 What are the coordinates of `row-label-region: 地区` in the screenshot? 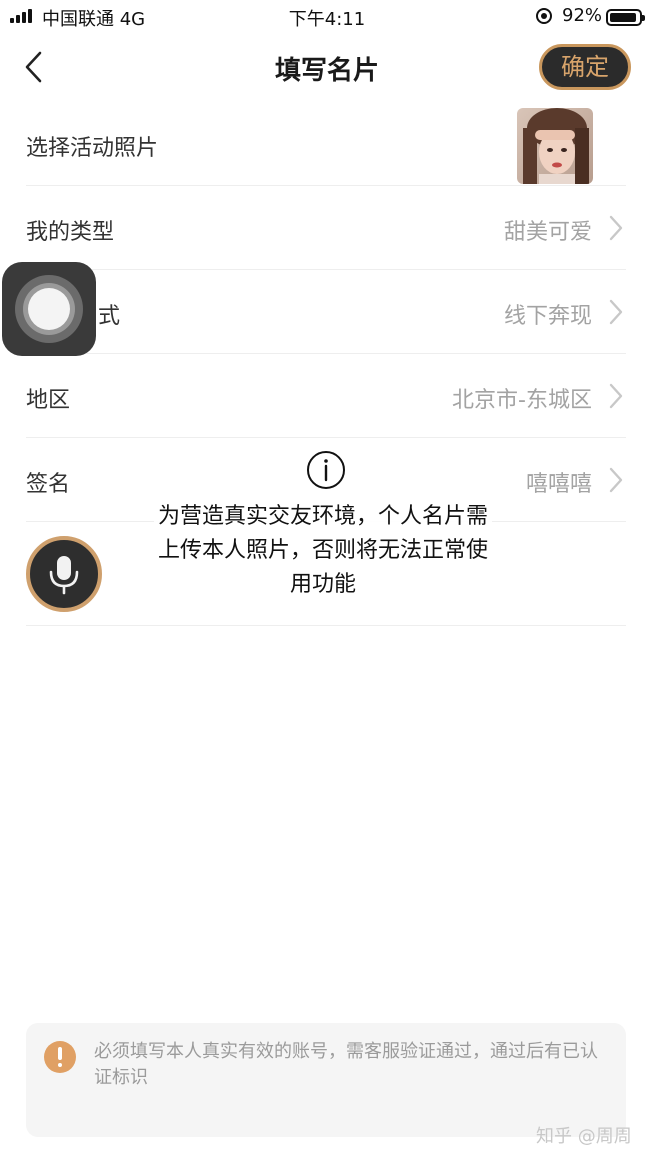 It's located at (48, 400).